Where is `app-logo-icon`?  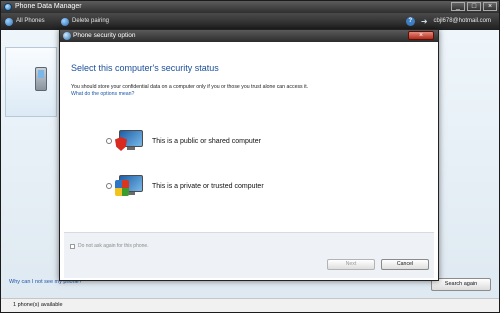
app-logo-icon is located at coordinates (8, 7).